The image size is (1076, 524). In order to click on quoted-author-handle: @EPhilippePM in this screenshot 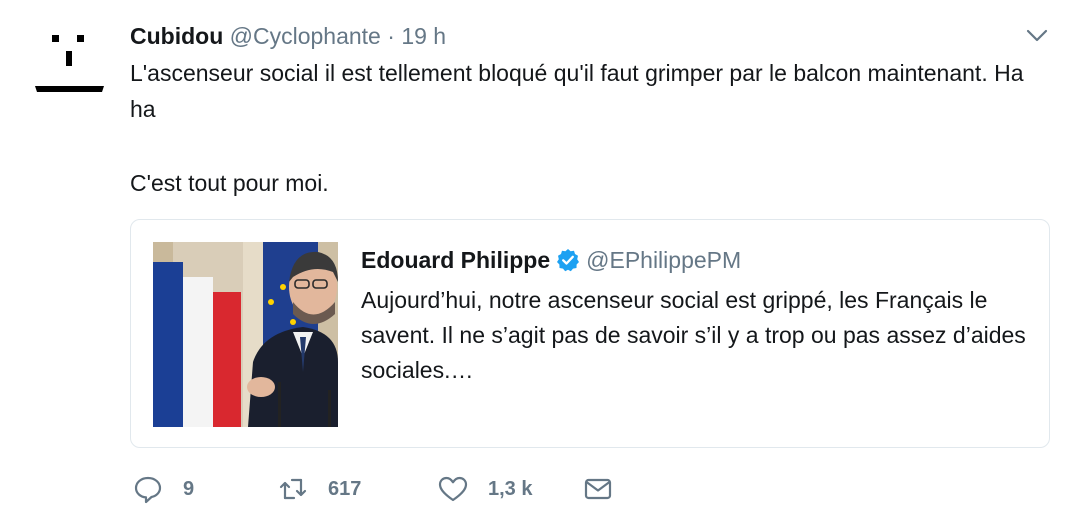, I will do `click(663, 260)`.